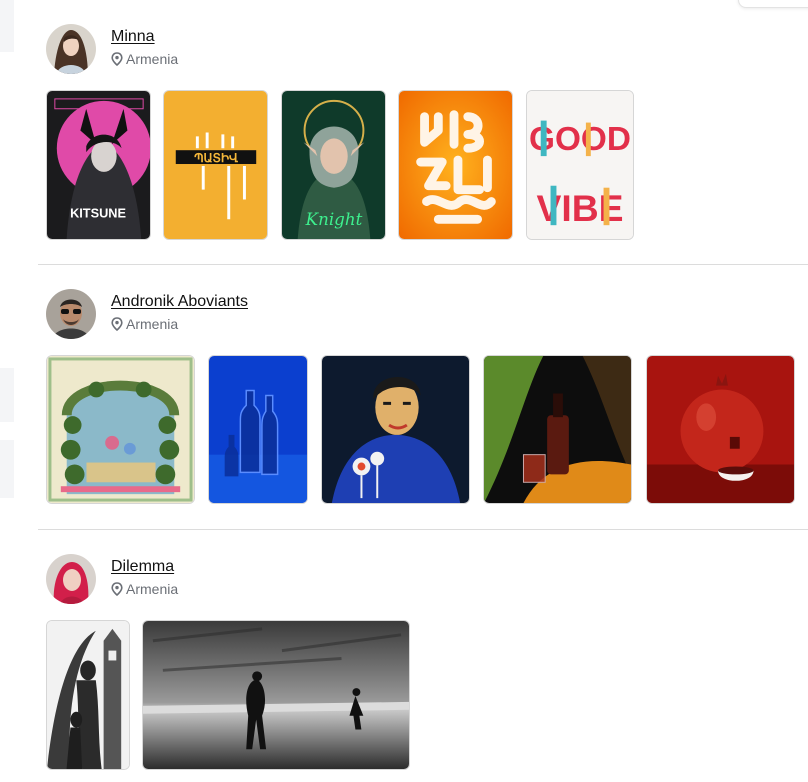 This screenshot has width=808, height=782. I want to click on portrait-art-icon, so click(395, 429).